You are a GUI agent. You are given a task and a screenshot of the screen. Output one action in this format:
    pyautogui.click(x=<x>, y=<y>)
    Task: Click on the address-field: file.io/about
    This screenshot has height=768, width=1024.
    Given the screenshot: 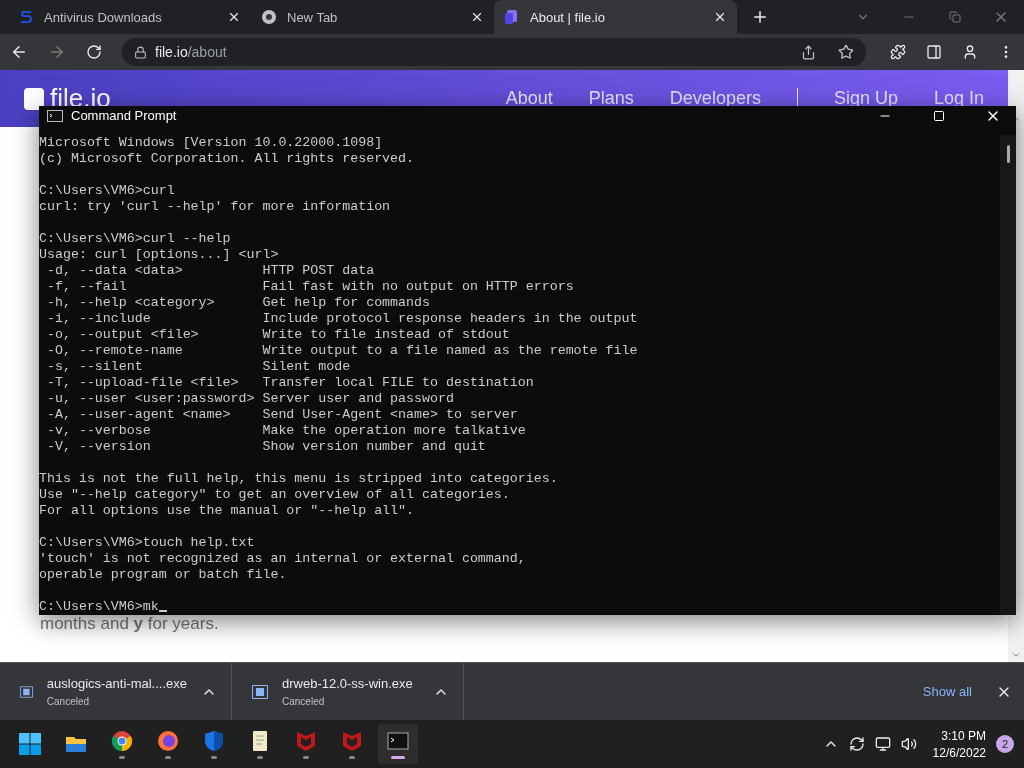 What is the action you would take?
    pyautogui.click(x=494, y=52)
    